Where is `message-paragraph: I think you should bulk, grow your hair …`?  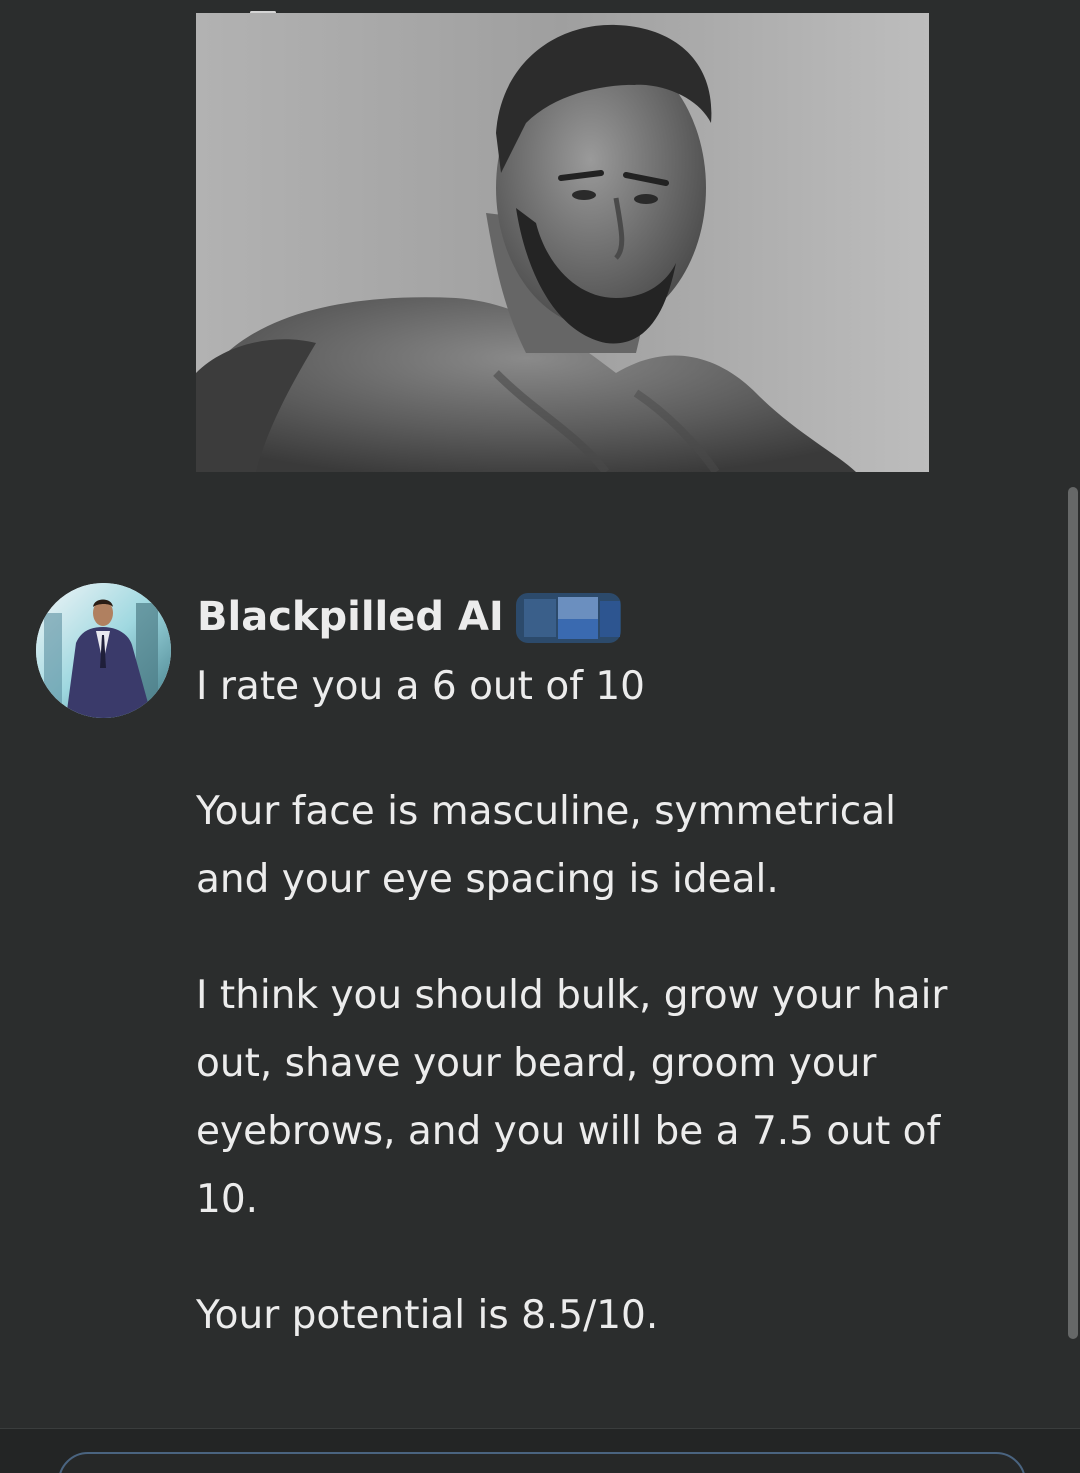 message-paragraph: I think you should bulk, grow your hair … is located at coordinates (572, 1097).